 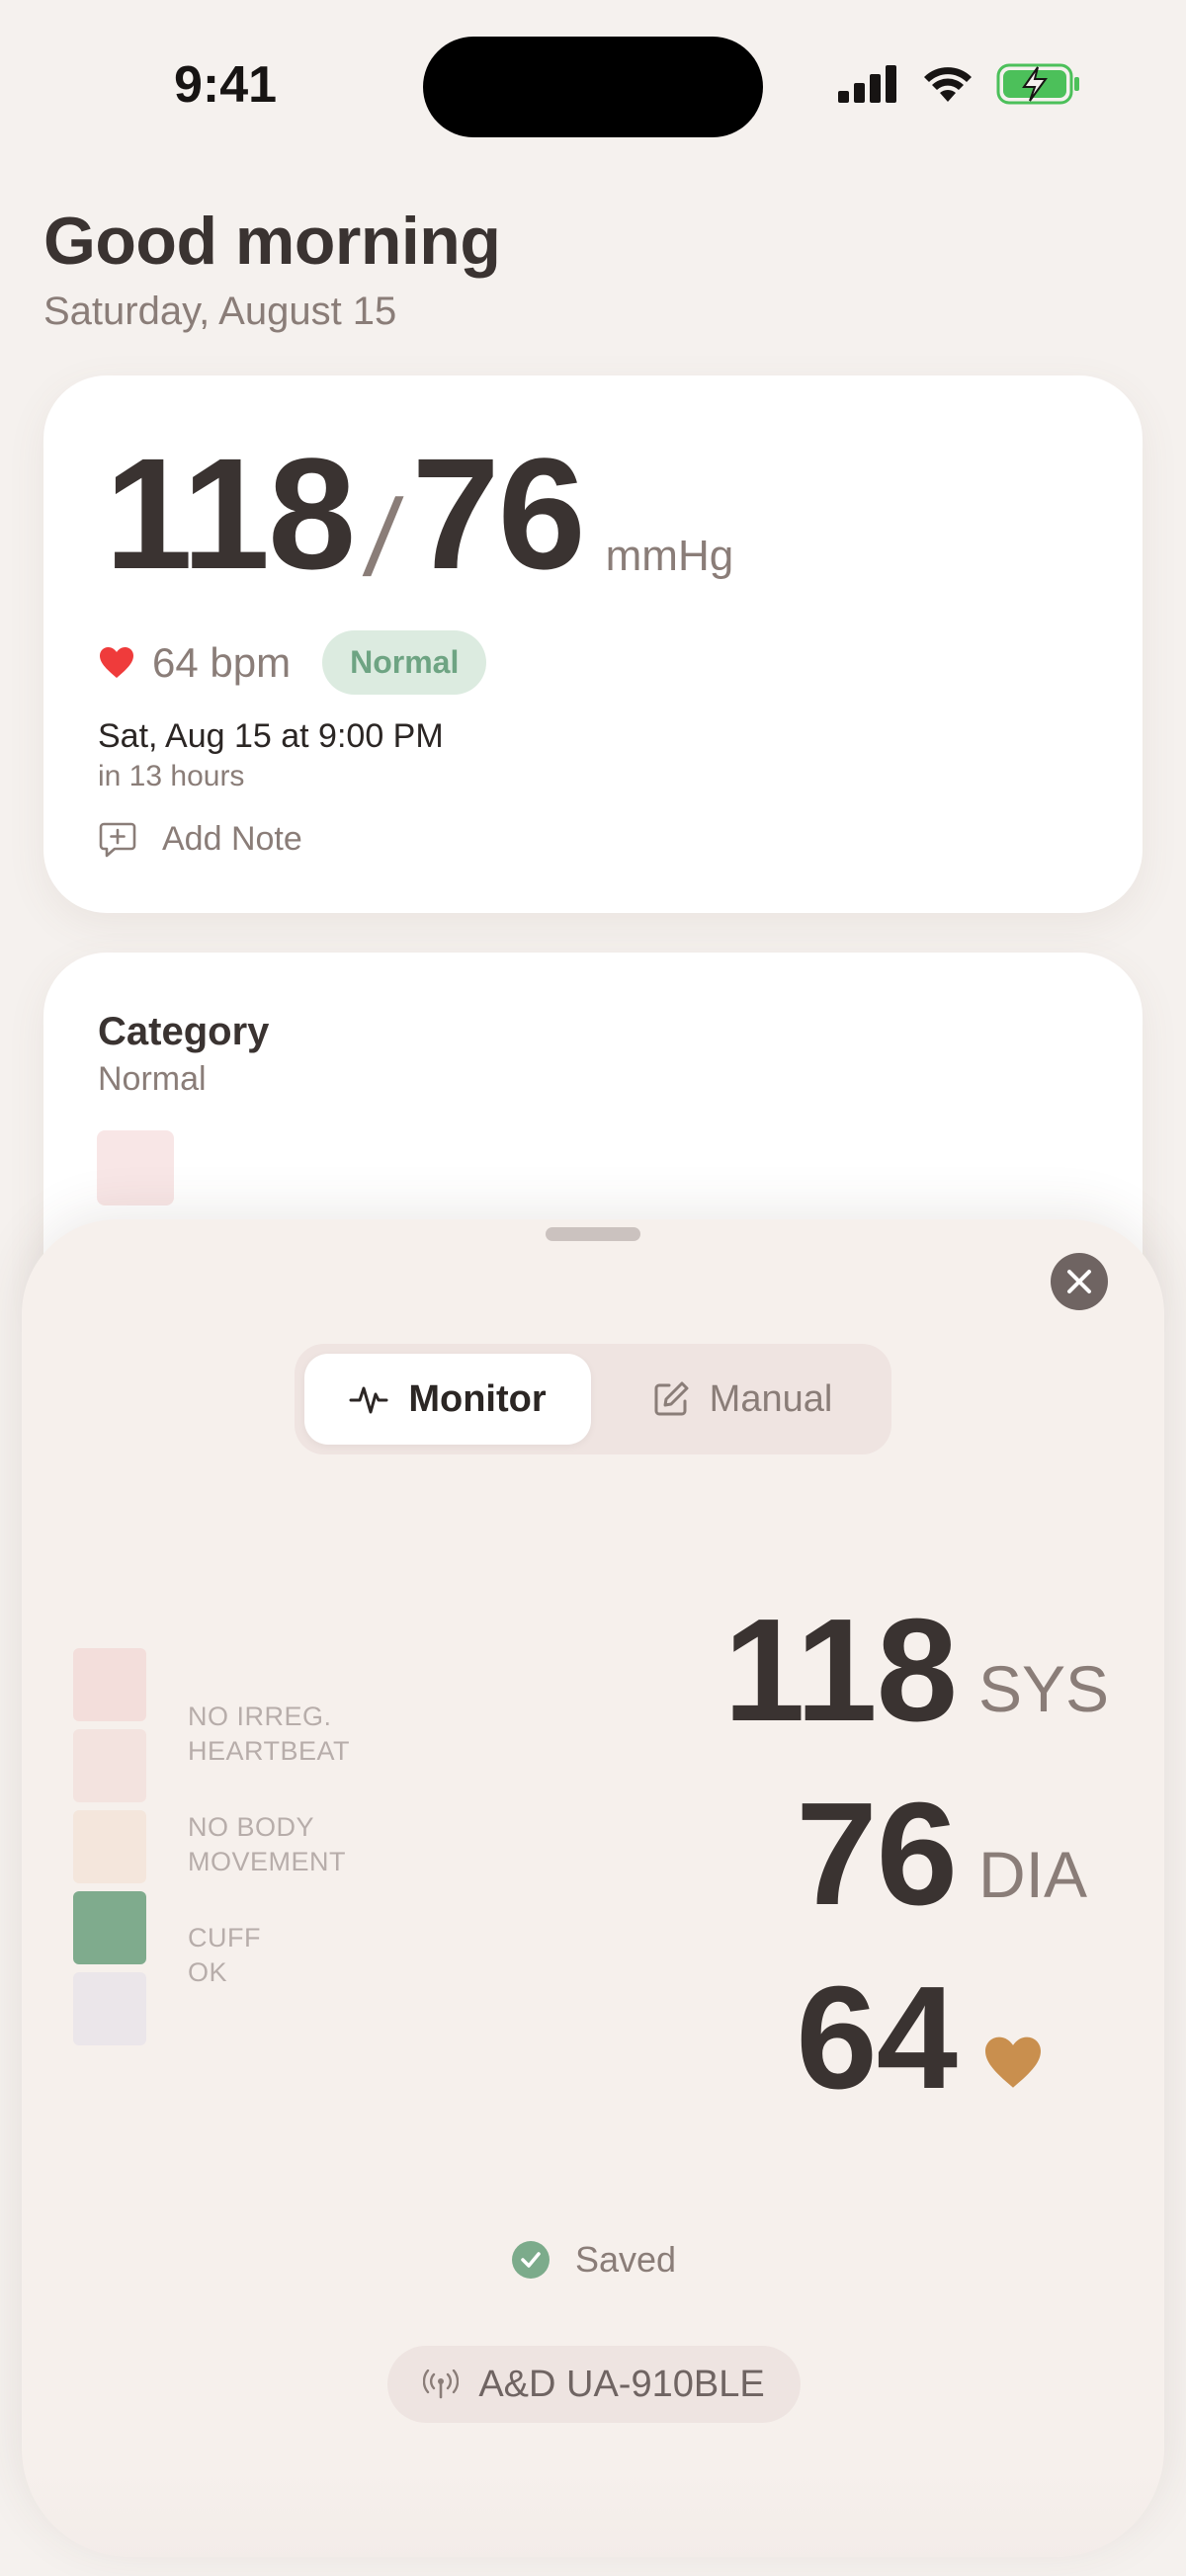 What do you see at coordinates (220, 311) in the screenshot?
I see `date-subtitle: Saturday, August 15` at bounding box center [220, 311].